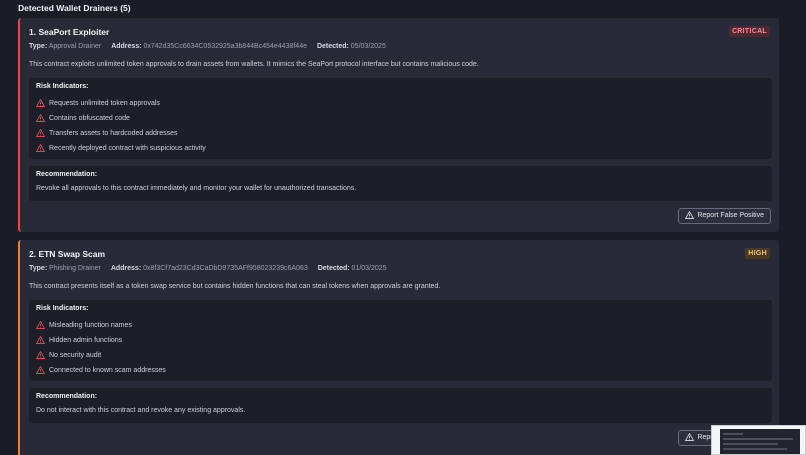 This screenshot has width=806, height=455. I want to click on risk-item: Connected to known scam addresses, so click(101, 370).